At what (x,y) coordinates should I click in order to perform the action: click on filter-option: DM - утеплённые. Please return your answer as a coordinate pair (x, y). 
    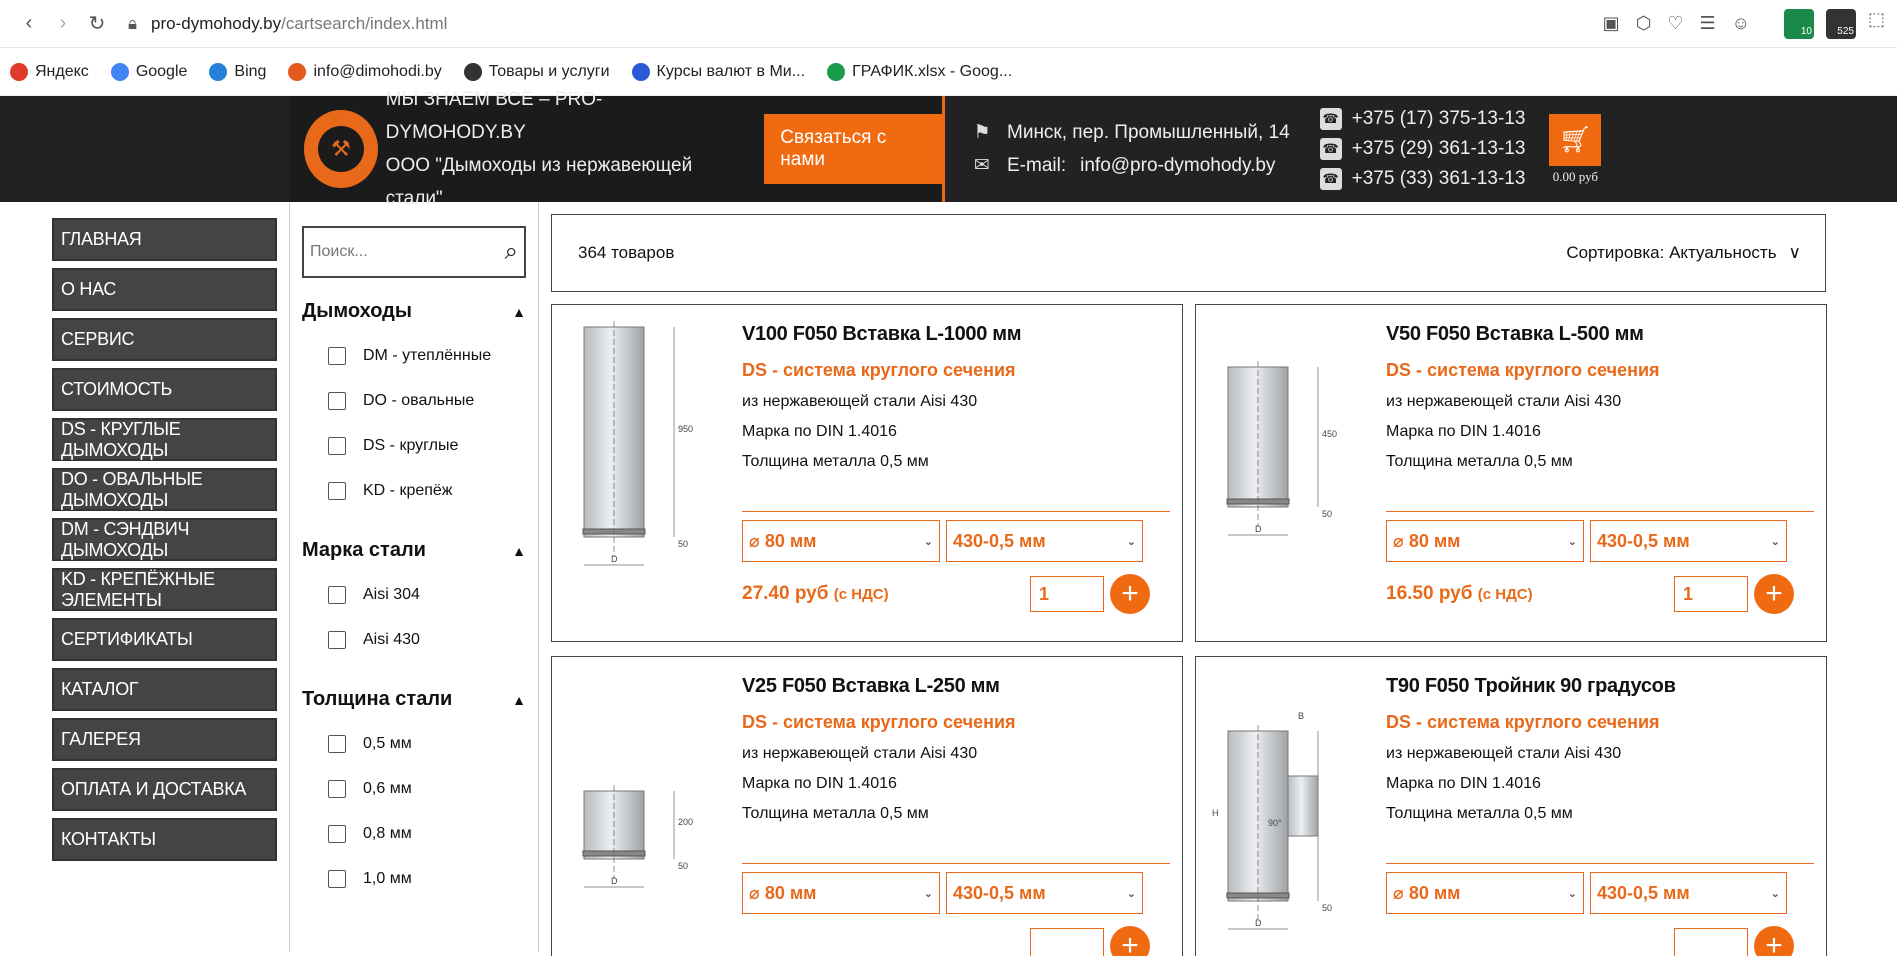
    Looking at the image, I should click on (414, 355).